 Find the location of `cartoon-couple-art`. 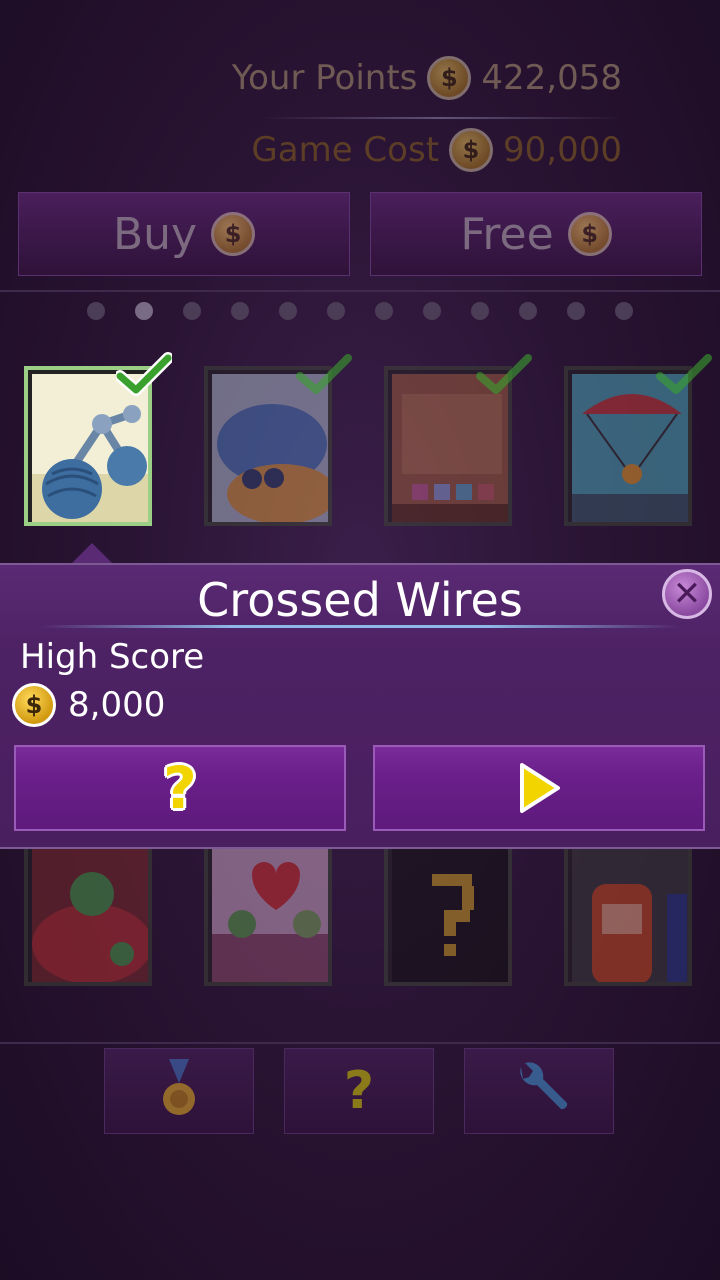

cartoon-couple-art is located at coordinates (270, 908).